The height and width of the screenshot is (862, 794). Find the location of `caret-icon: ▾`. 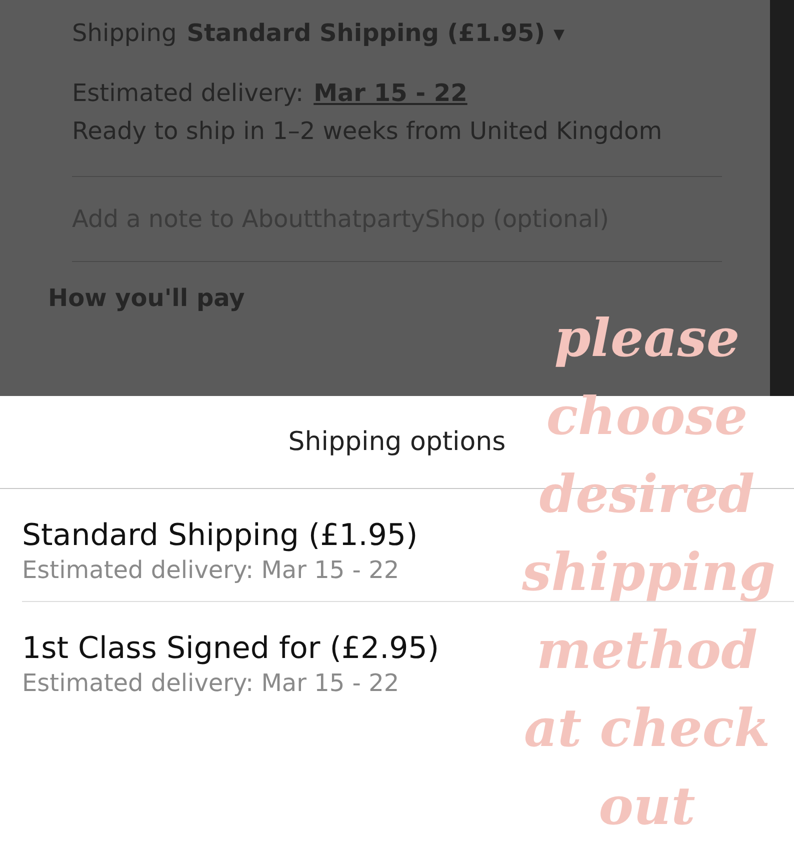

caret-icon: ▾ is located at coordinates (559, 34).